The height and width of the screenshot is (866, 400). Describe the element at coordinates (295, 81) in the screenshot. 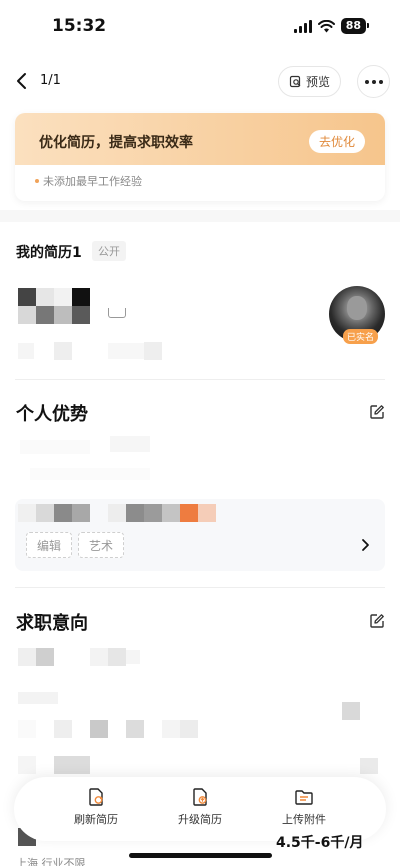

I see `preview-icon` at that location.